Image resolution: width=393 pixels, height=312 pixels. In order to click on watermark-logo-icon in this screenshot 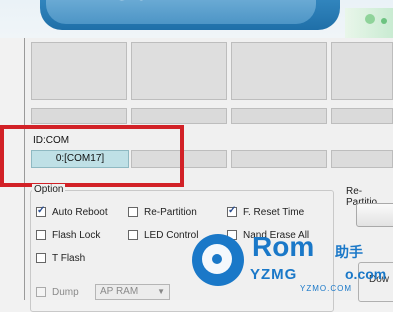, I will do `click(218, 260)`.